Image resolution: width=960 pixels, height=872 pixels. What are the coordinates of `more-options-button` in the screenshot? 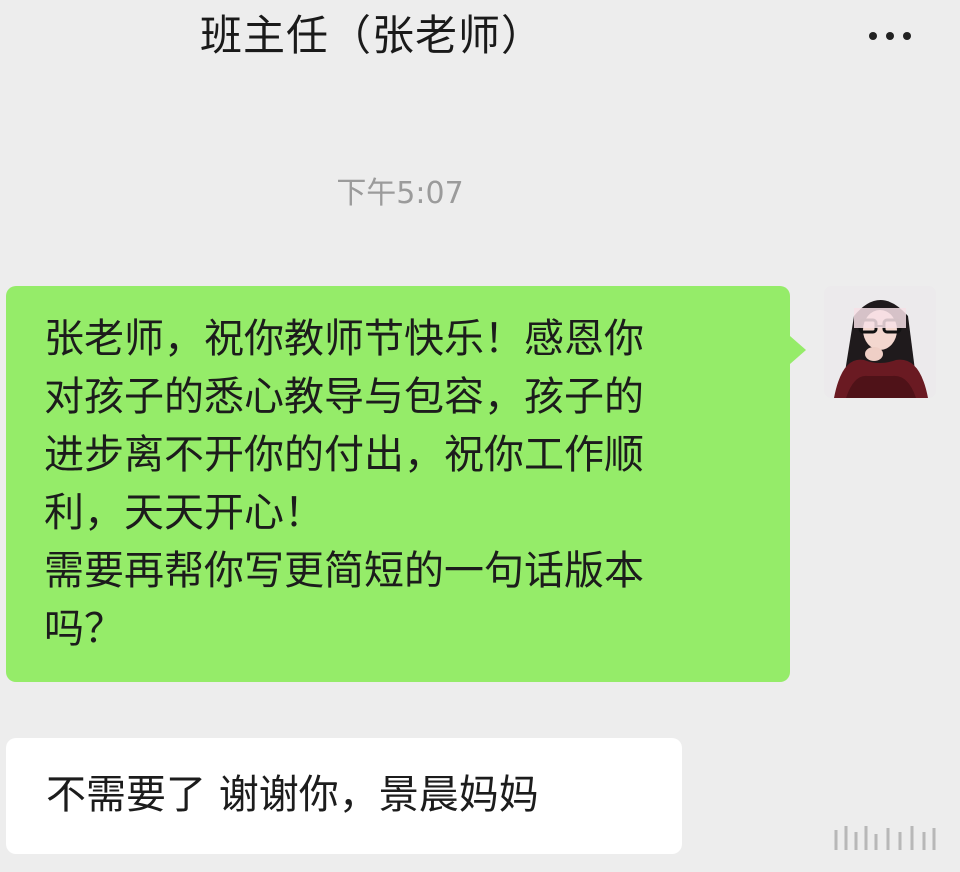 It's located at (890, 36).